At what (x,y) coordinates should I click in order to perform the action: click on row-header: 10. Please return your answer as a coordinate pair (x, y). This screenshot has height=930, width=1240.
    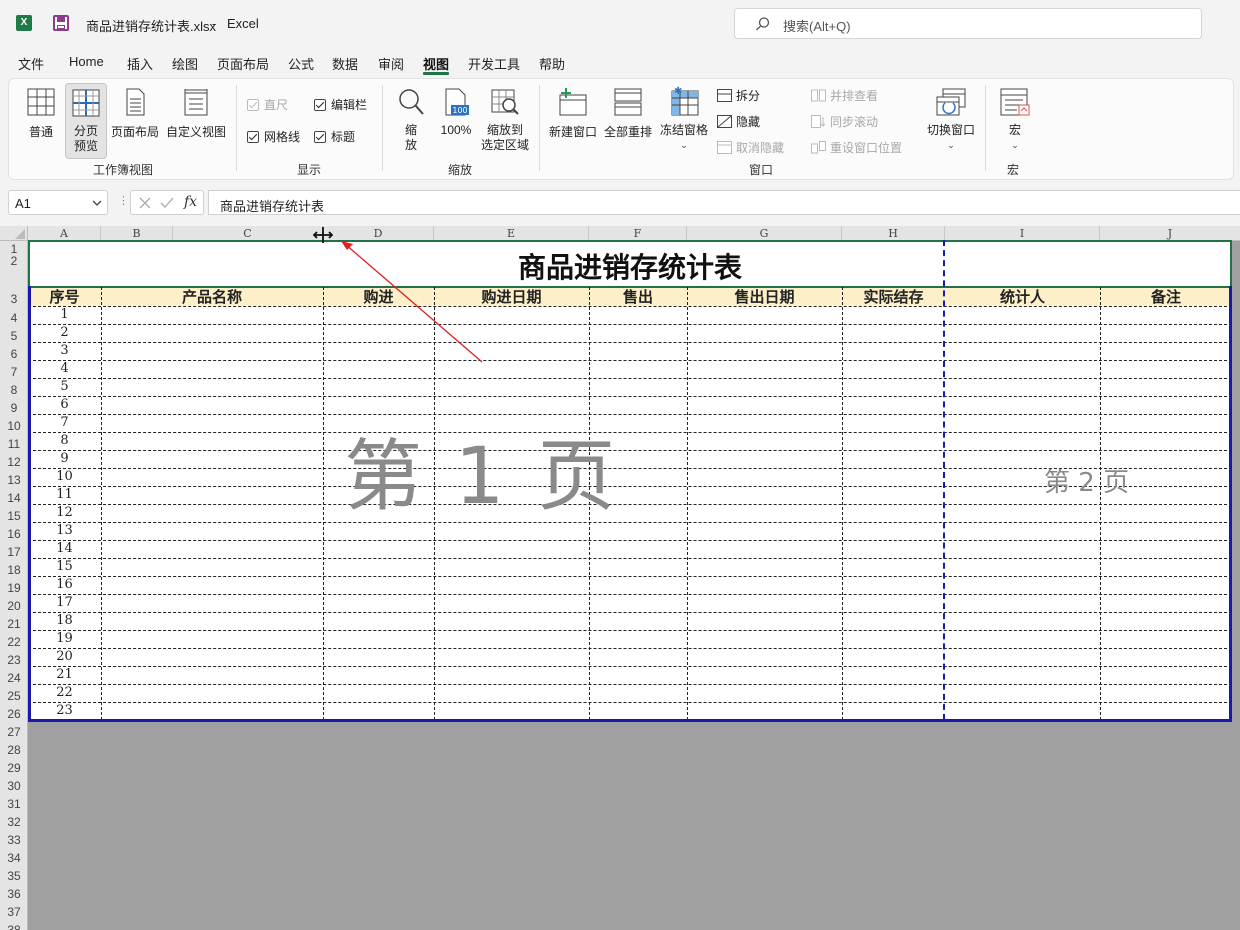
    Looking at the image, I should click on (14, 426).